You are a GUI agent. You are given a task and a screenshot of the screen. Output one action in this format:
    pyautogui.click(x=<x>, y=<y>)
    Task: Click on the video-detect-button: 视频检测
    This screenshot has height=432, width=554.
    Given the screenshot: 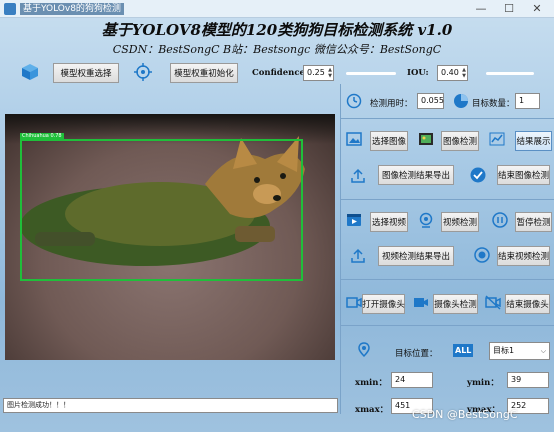 What is the action you would take?
    pyautogui.click(x=460, y=222)
    